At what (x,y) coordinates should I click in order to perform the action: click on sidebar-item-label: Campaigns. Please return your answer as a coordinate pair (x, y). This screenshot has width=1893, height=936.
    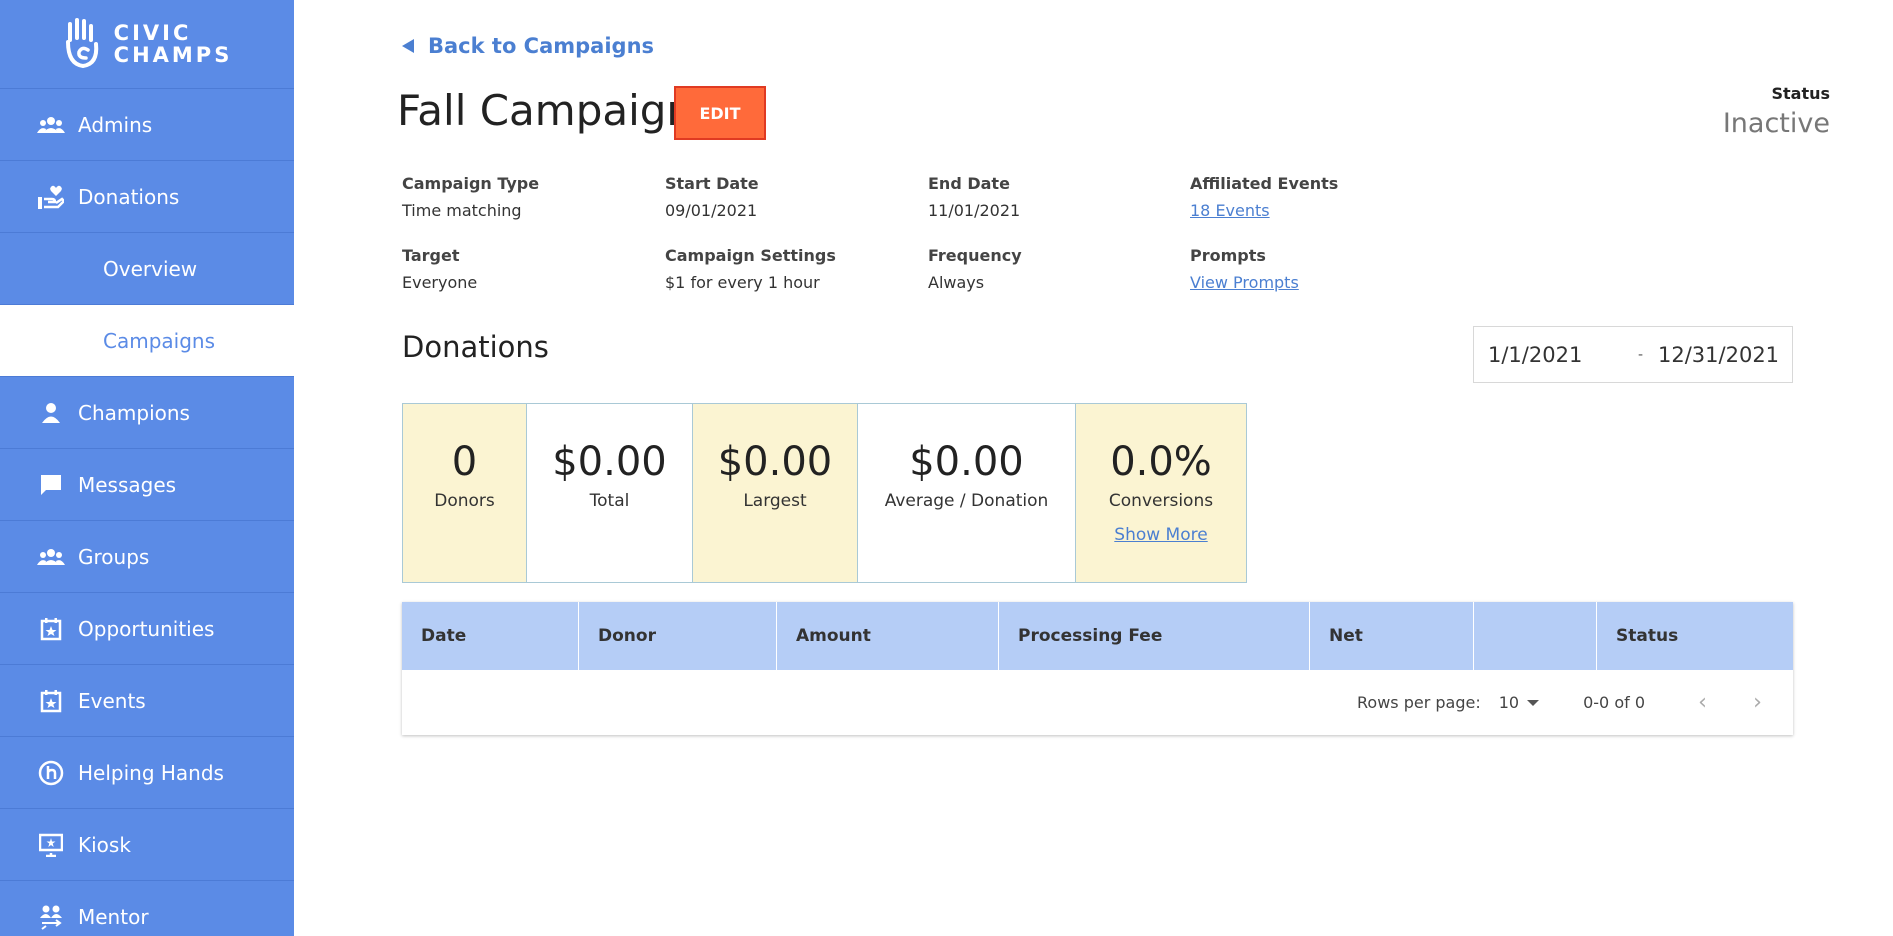
    Looking at the image, I should click on (159, 340).